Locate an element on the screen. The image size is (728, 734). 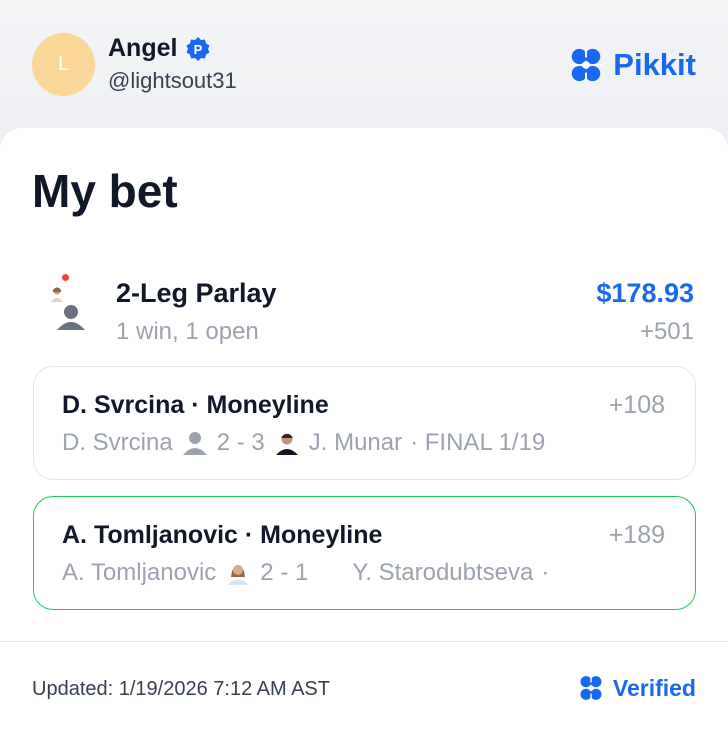
player-avatar-icon is located at coordinates (57, 294).